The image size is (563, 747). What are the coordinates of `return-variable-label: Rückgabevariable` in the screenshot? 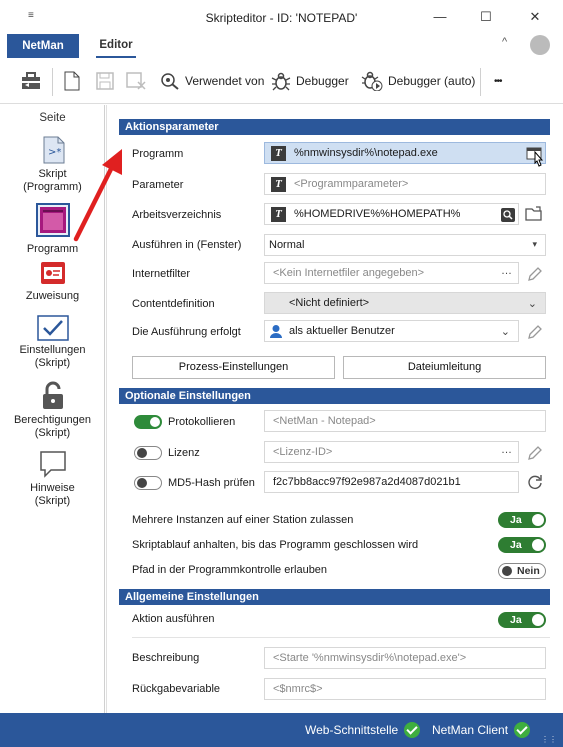 It's located at (176, 689).